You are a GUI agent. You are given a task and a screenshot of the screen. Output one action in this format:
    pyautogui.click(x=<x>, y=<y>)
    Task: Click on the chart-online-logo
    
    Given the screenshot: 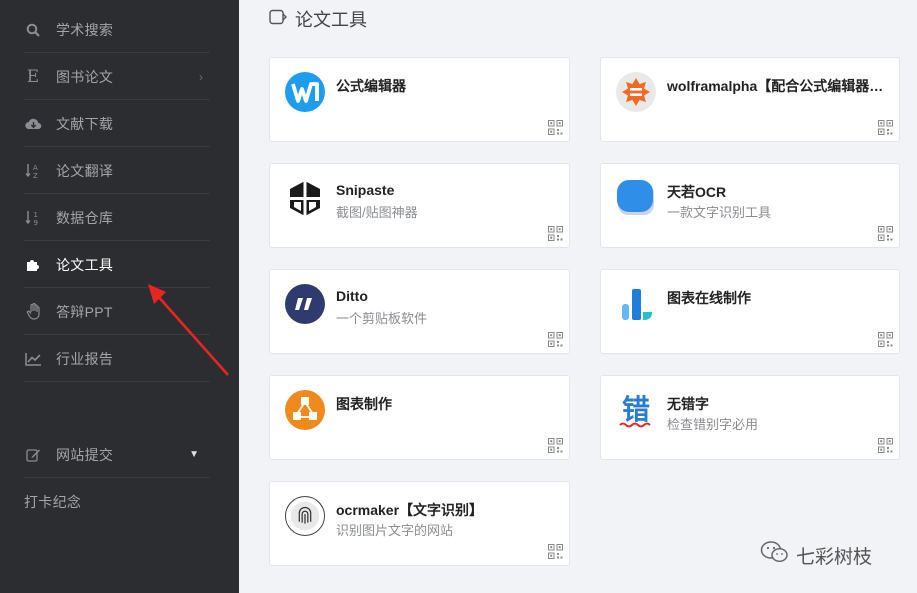 What is the action you would take?
    pyautogui.click(x=636, y=304)
    